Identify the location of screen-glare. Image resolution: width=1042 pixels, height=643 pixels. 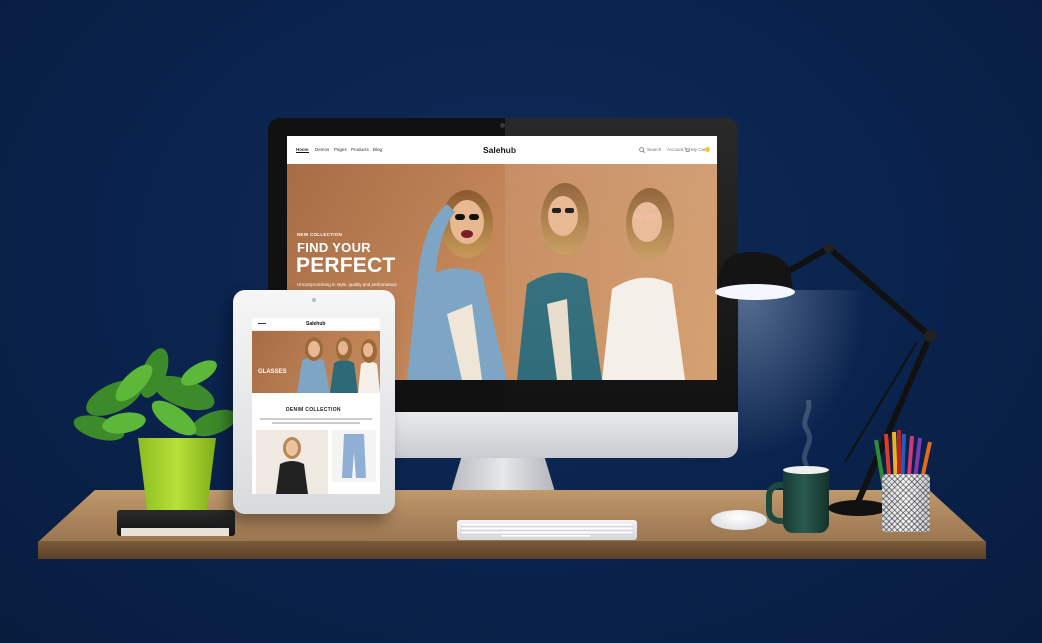
(621, 268).